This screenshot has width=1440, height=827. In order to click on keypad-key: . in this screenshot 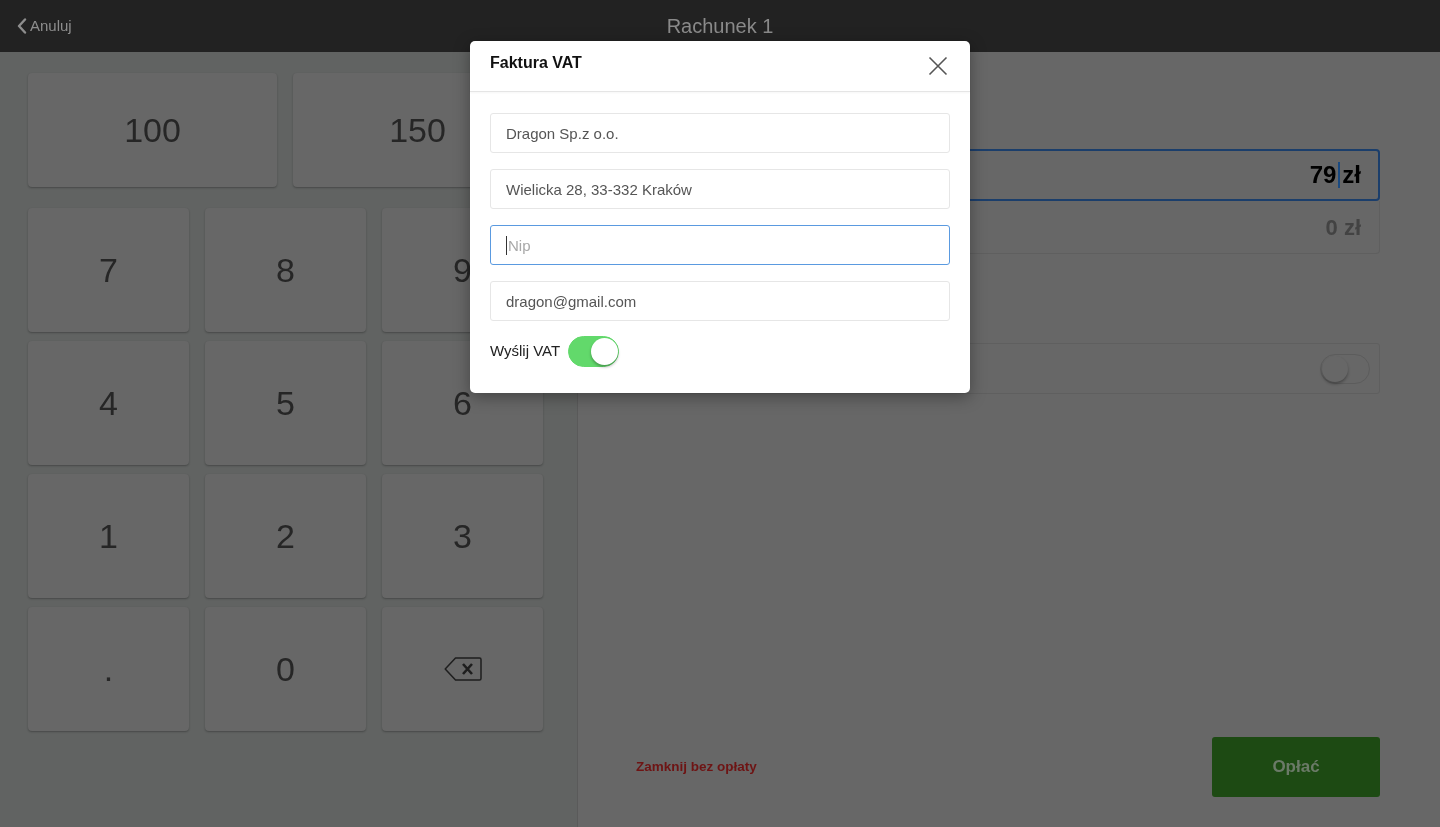, I will do `click(108, 669)`.